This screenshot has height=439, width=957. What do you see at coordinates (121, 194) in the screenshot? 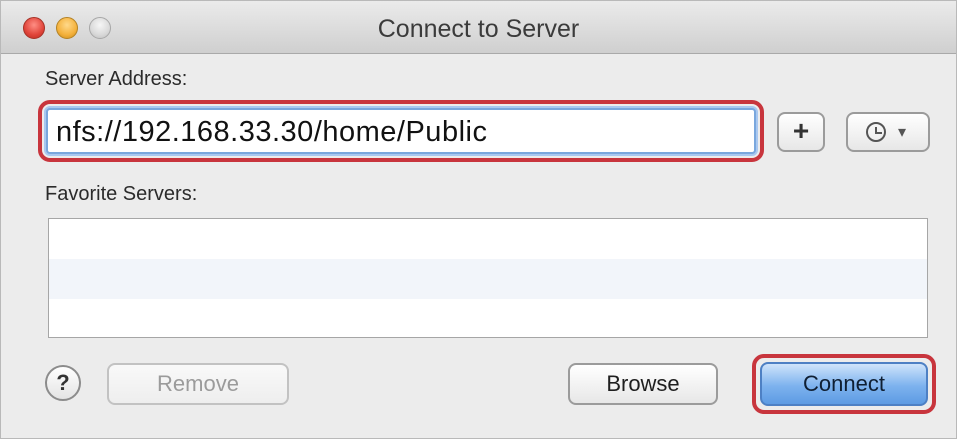
I see `favorite-servers-label: Favorite Servers:` at bounding box center [121, 194].